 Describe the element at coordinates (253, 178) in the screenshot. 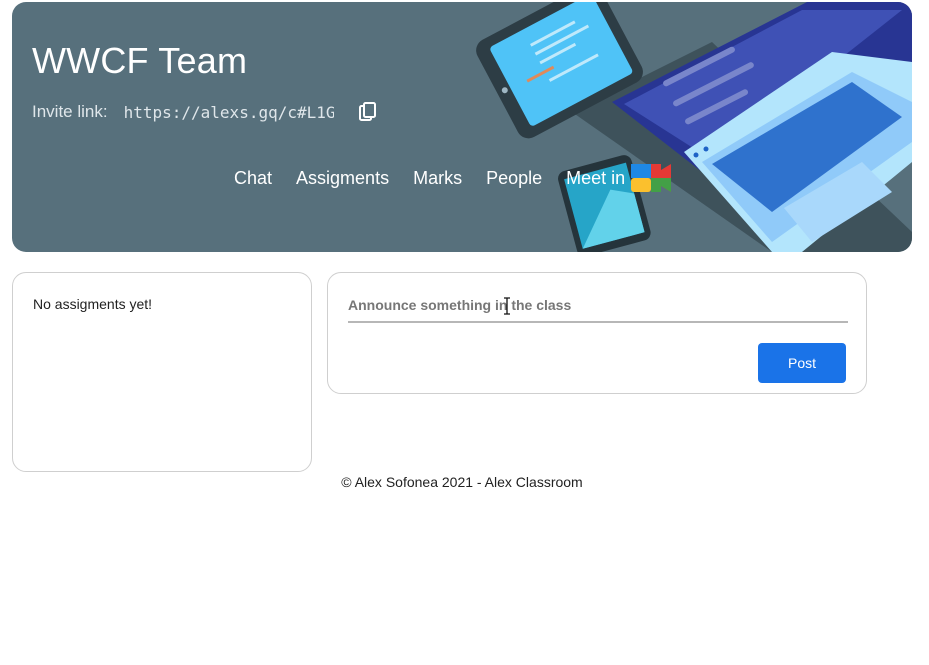

I see `nav-chat: Chat` at that location.